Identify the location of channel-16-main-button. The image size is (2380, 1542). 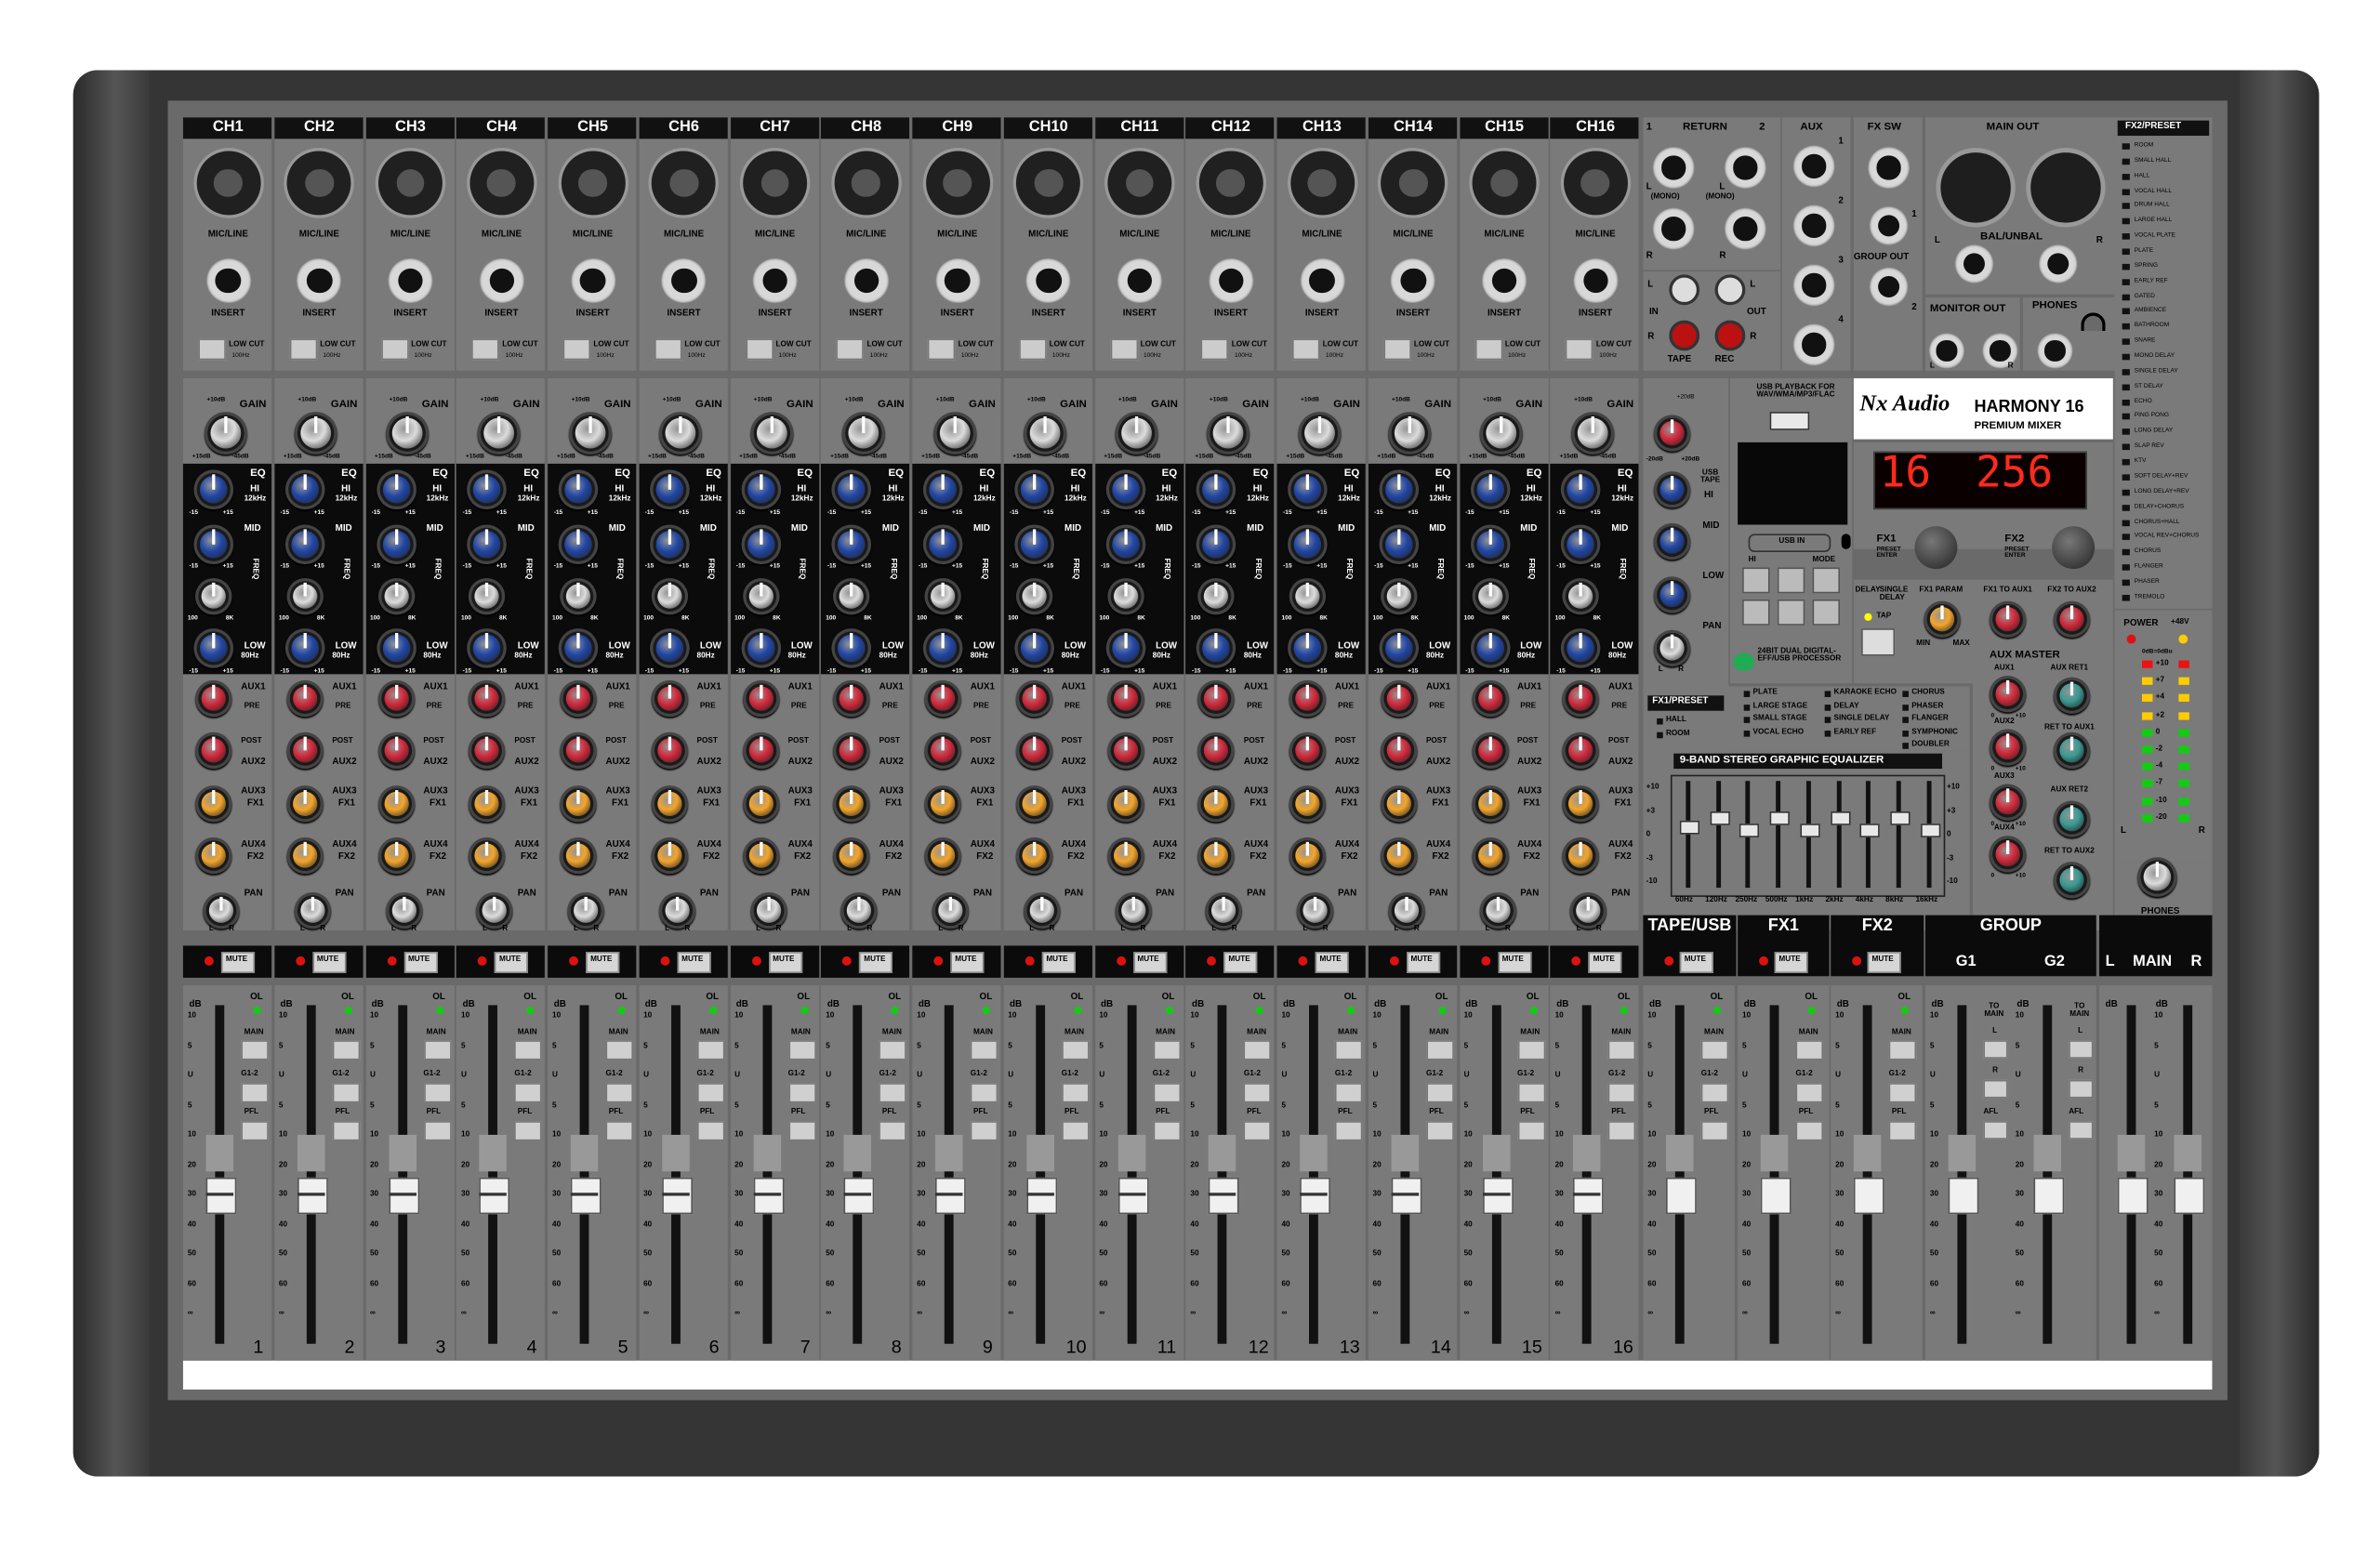
(1622, 1050).